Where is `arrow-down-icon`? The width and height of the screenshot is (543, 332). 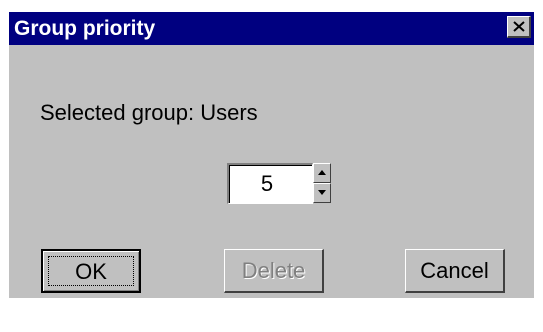
arrow-down-icon is located at coordinates (322, 192).